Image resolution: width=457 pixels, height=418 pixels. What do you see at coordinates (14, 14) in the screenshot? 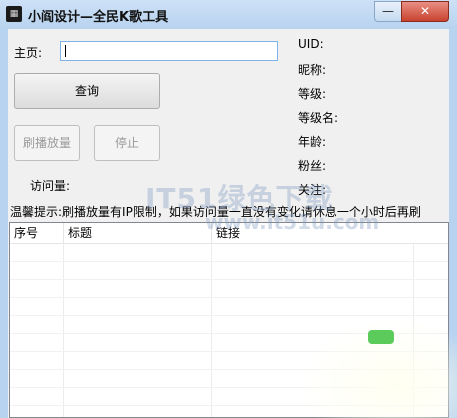
I see `app-logo-icon: ▦` at bounding box center [14, 14].